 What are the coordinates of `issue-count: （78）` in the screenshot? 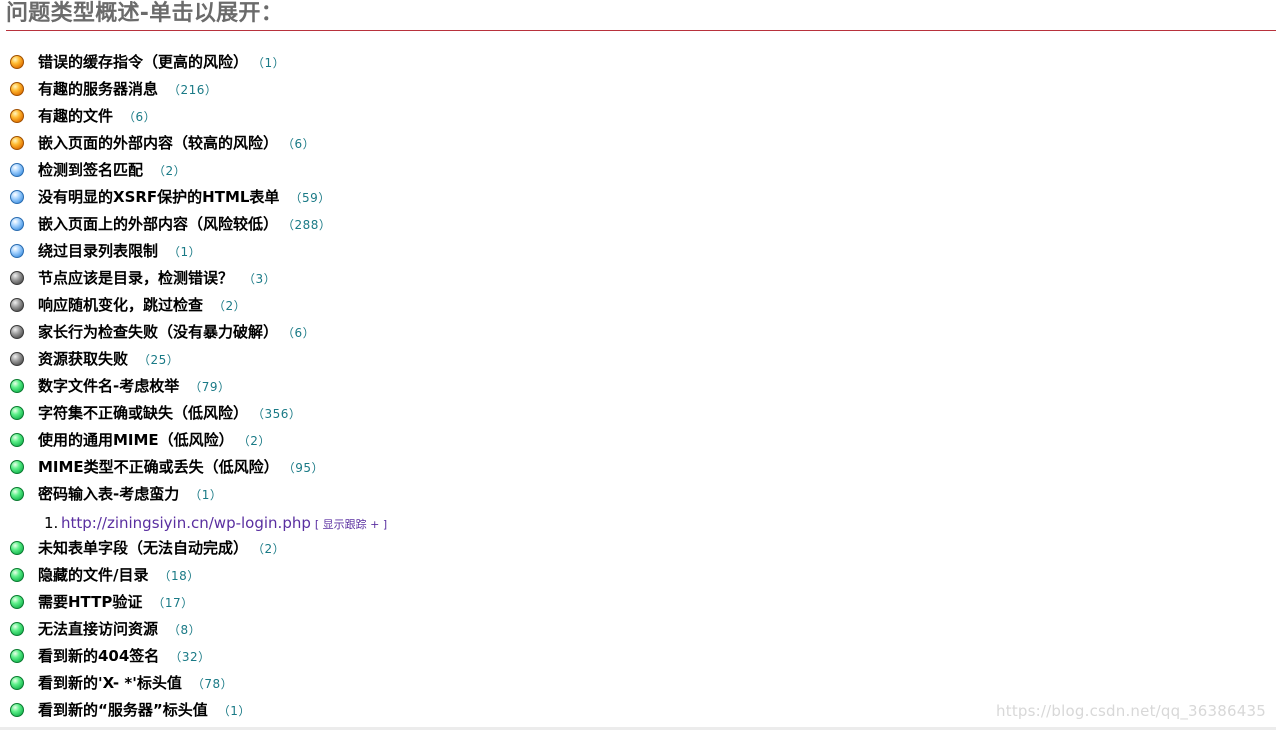 It's located at (212, 684).